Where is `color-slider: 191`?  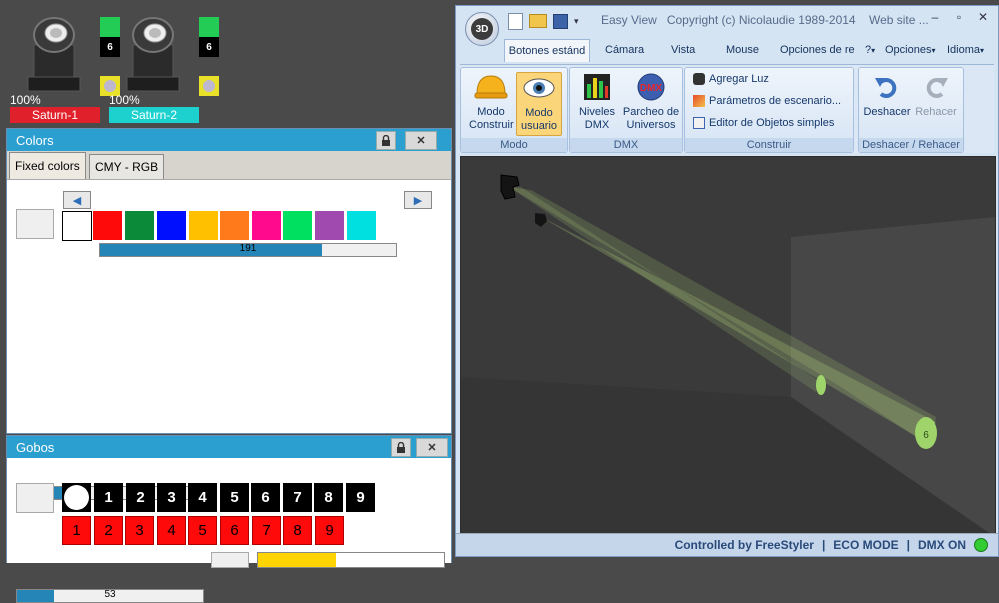 color-slider: 191 is located at coordinates (248, 250).